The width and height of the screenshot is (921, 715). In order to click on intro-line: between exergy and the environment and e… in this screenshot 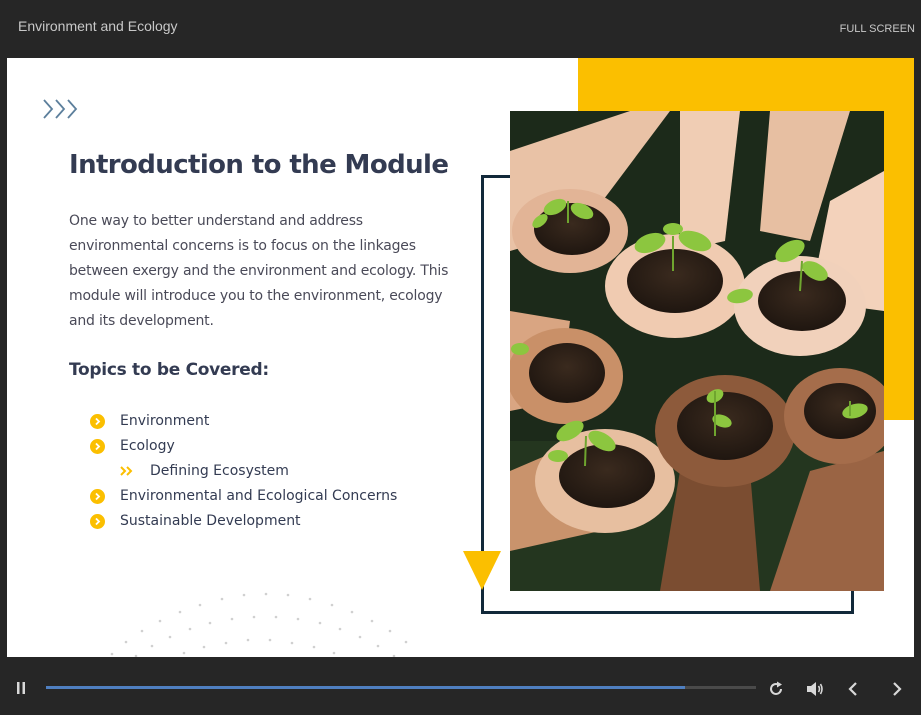, I will do `click(259, 271)`.